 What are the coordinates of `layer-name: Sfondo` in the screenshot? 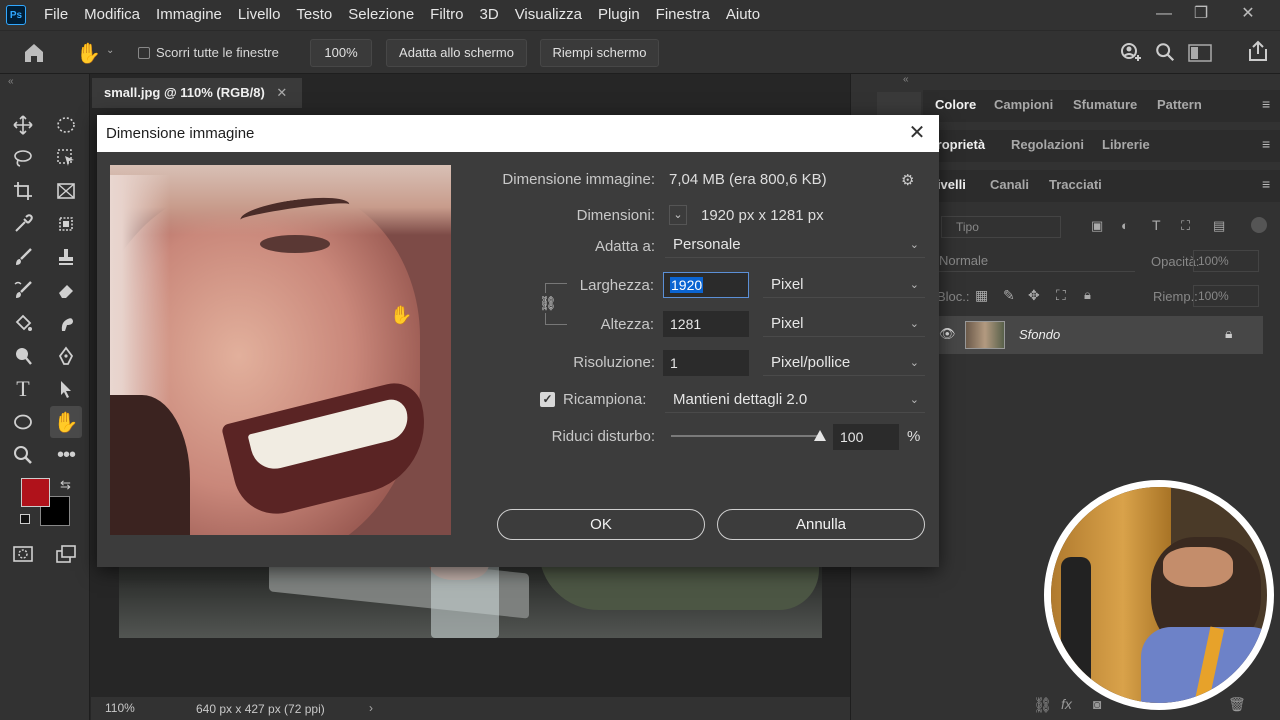 It's located at (1039, 334).